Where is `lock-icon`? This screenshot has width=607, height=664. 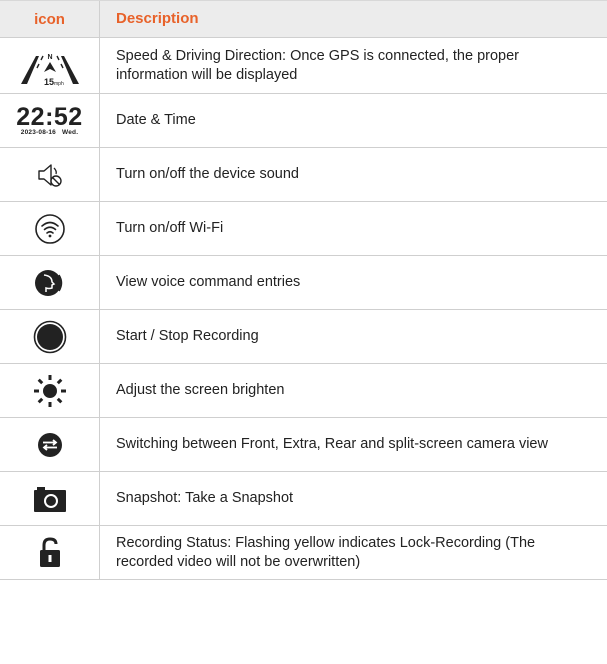 lock-icon is located at coordinates (50, 552).